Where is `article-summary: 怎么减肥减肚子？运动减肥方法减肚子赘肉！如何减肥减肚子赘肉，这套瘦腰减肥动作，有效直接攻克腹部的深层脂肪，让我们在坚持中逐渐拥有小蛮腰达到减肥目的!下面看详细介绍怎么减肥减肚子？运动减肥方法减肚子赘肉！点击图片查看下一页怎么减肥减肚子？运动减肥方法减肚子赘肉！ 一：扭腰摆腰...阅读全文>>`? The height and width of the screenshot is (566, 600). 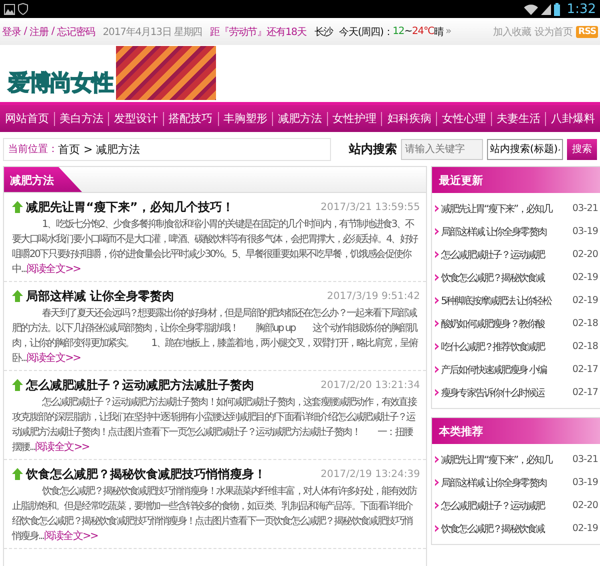
article-summary: 怎么减肥减肚子？运动减肥方法减肚子赘肉！如何减肥减肚子赘肉，这套瘦腰减肥动作，有效直接攻克腹部的深层脂肪，让我们在坚持中逐渐拥有小蛮腰达到减肥目的!下面看详细介绍怎么减肥减肚子？运动减肥方法减肚子赘肉！点击图片查看下一页怎么减肥减肚子？运动减肥方法减肚子赘肉！ 一：扭腰摆腰...阅读全文>> is located at coordinates (215, 425).